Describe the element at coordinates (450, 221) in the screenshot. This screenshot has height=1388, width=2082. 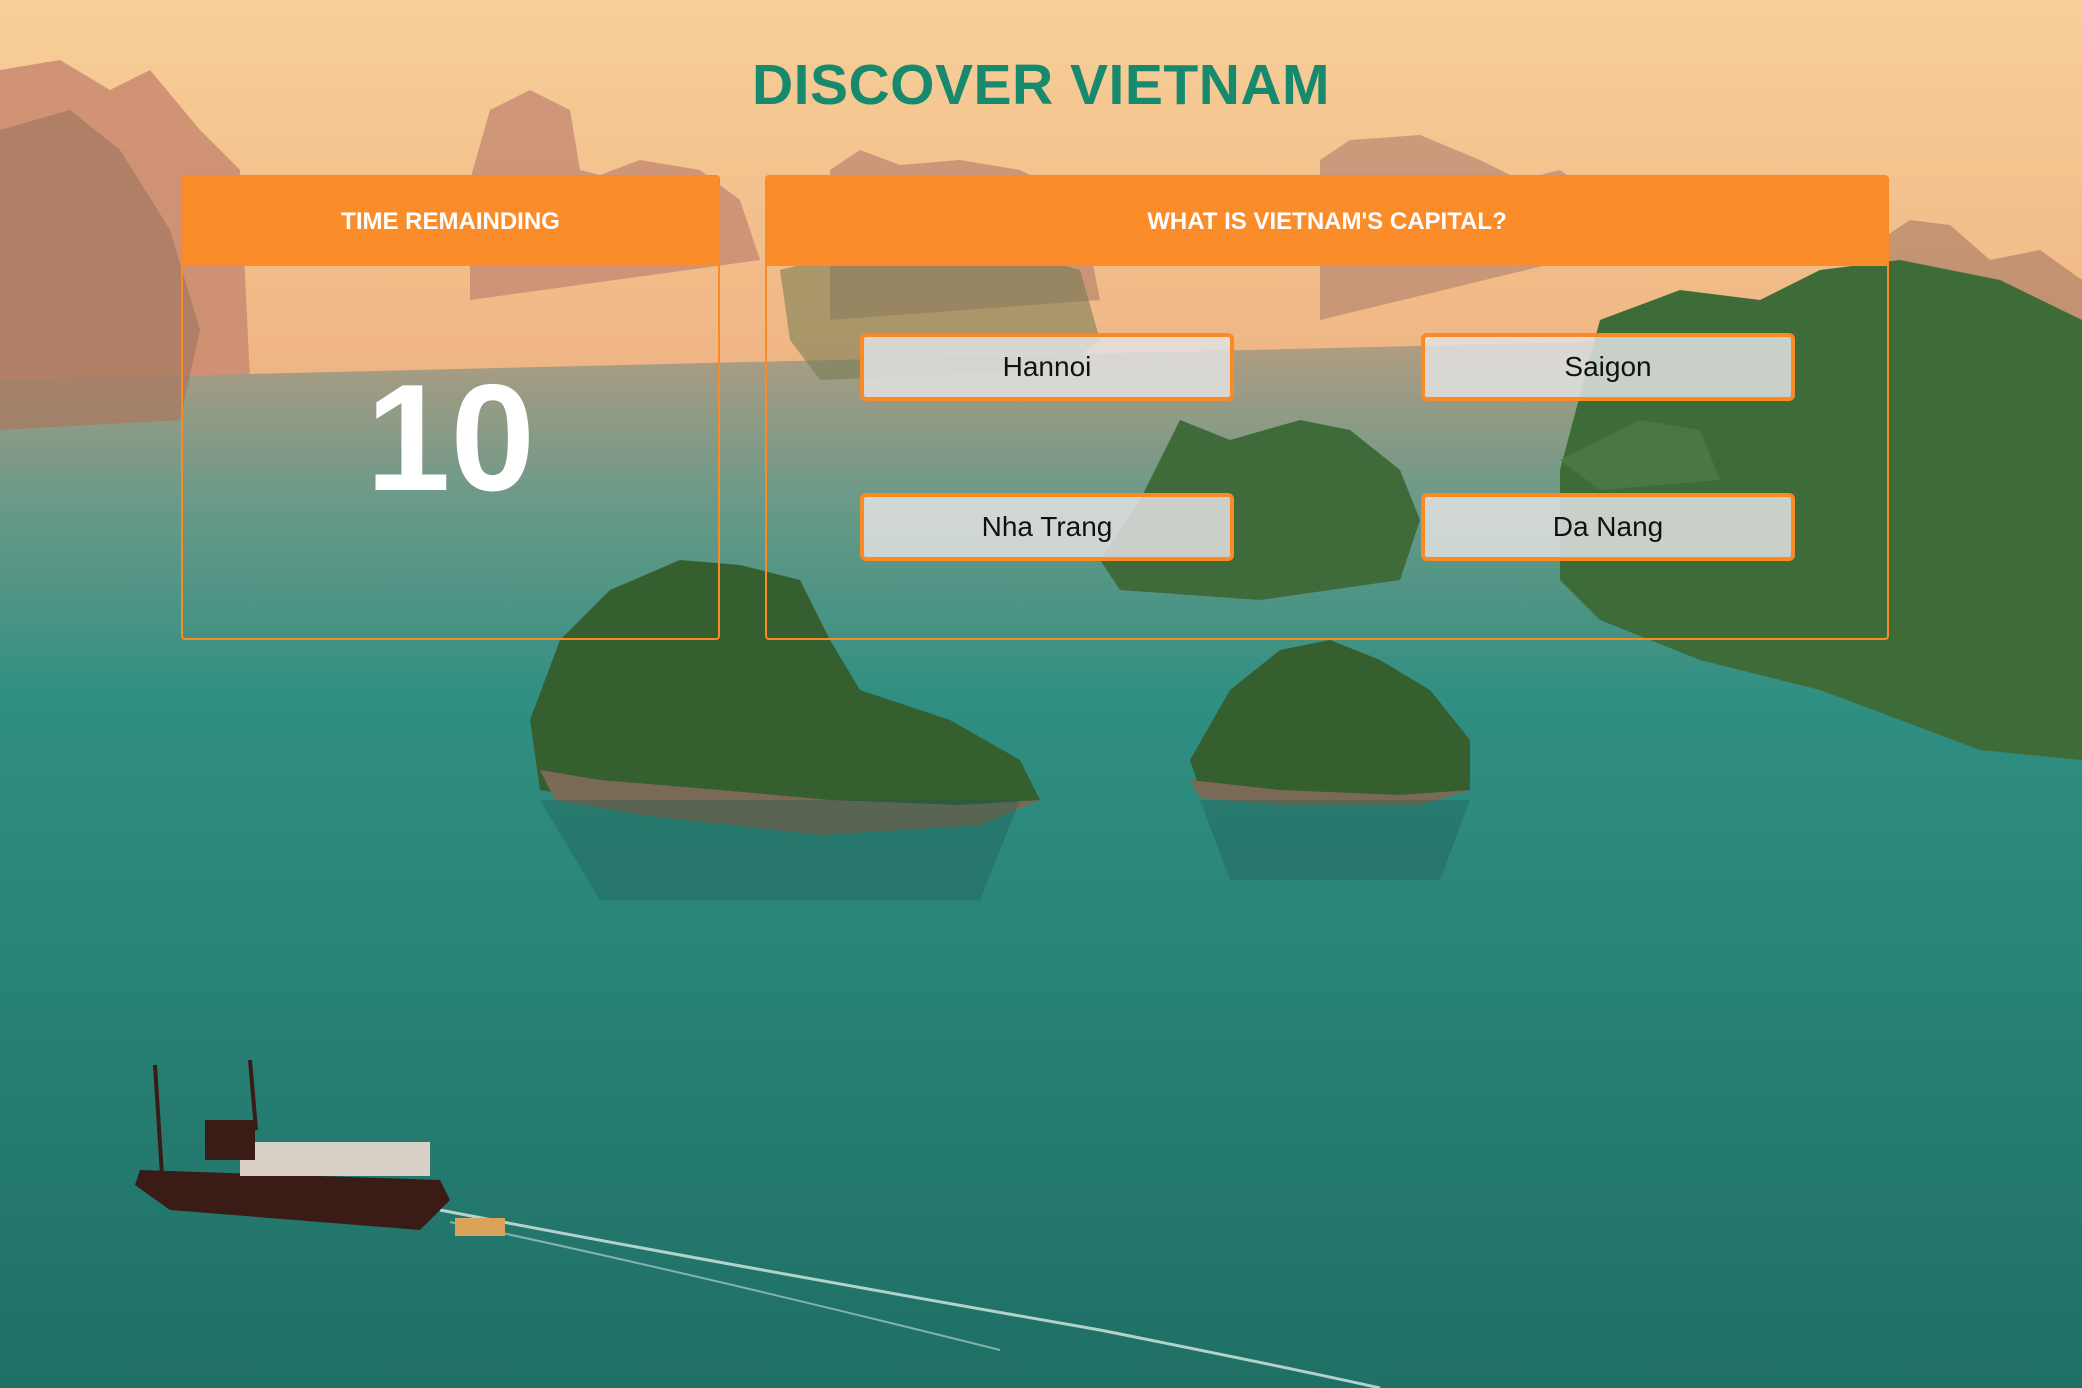
I see `timer-header: TIME REMAINDING` at that location.